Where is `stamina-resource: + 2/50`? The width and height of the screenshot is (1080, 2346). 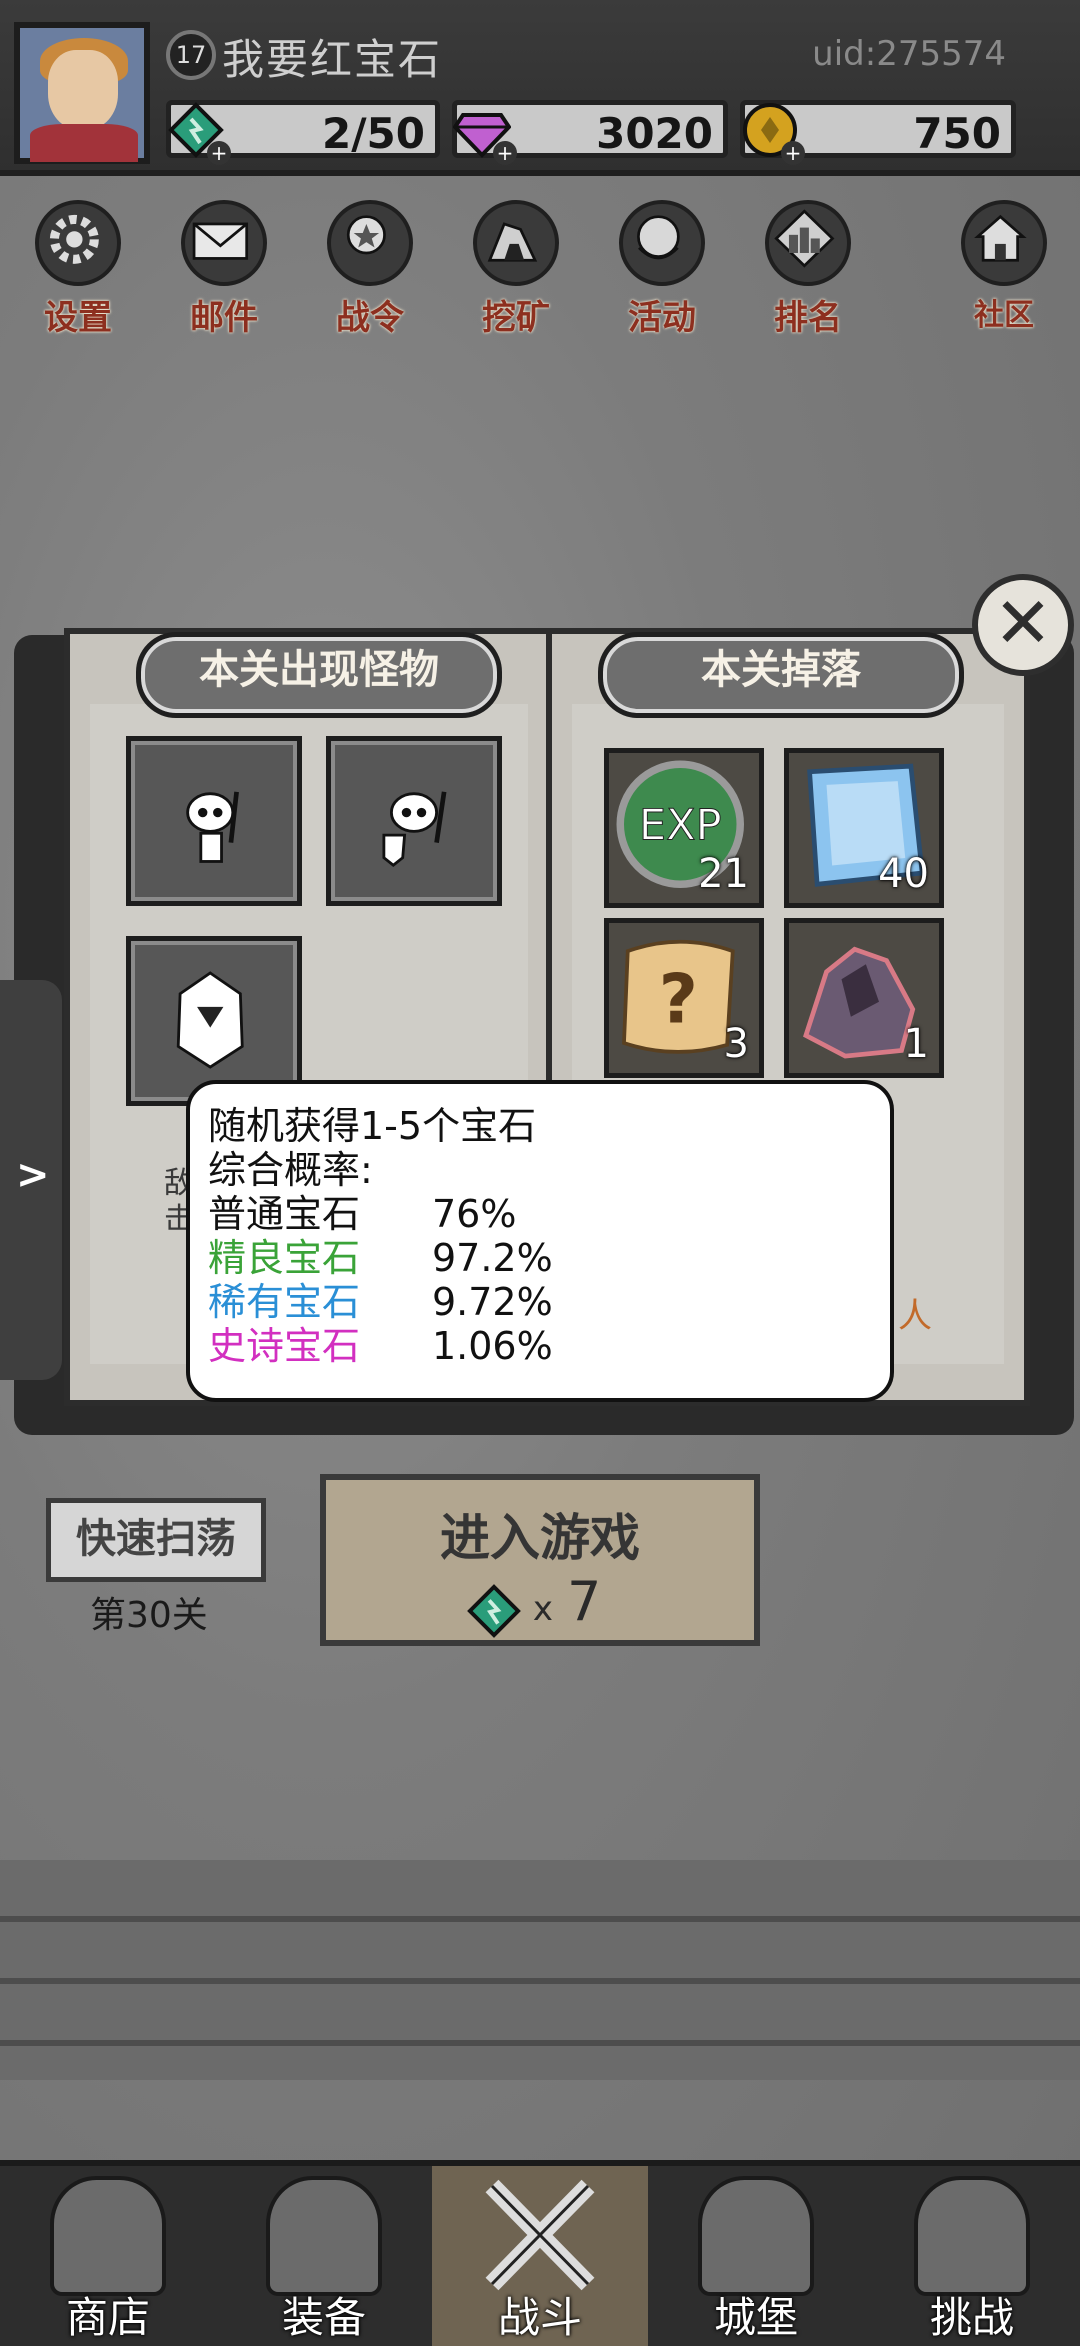
stamina-resource: + 2/50 is located at coordinates (303, 132).